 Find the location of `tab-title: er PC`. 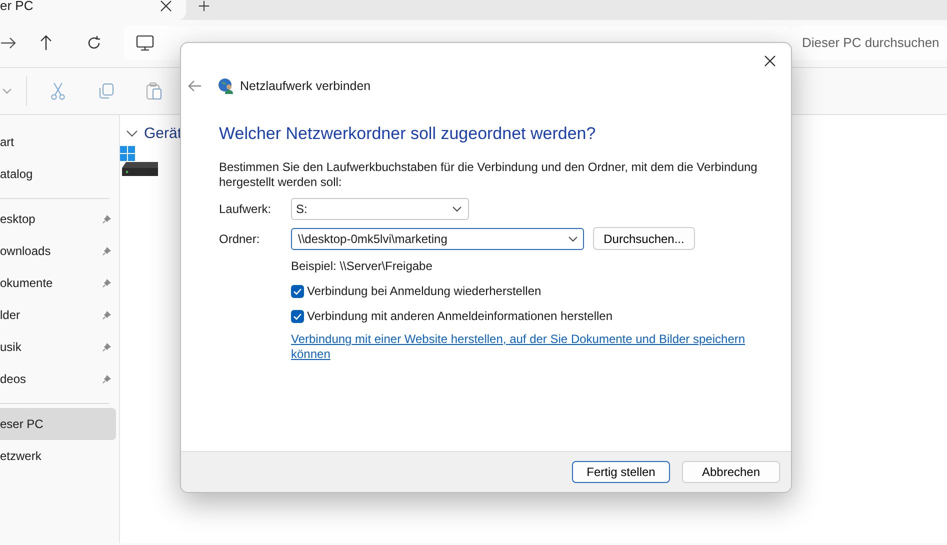

tab-title: er PC is located at coordinates (17, 6).